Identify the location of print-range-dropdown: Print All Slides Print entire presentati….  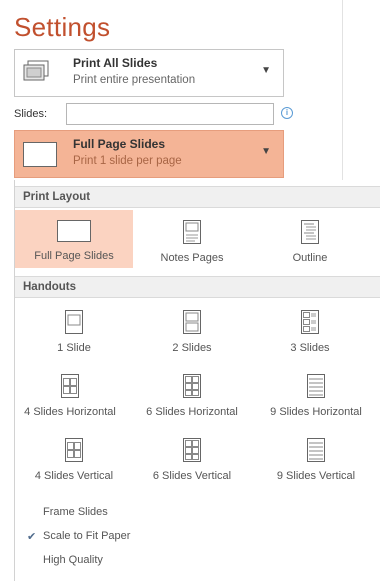
(149, 73).